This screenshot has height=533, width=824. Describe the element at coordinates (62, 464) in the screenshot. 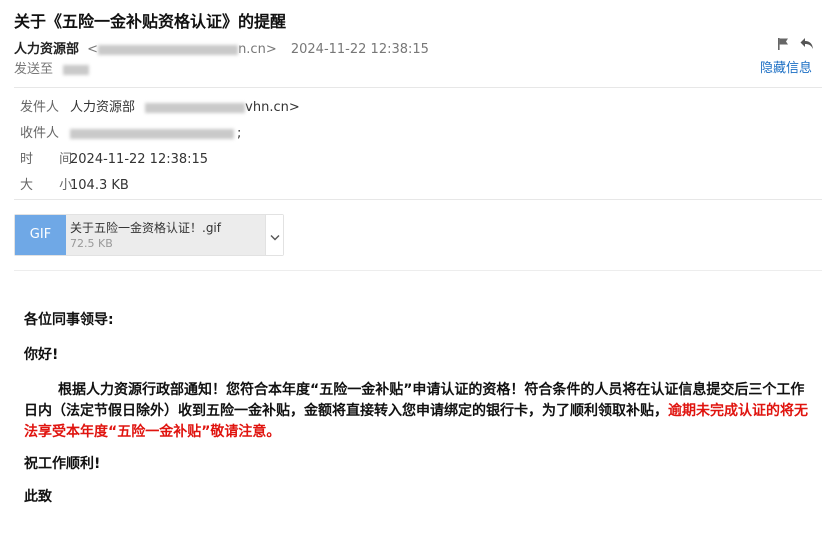

I see `wish: 祝工作顺利!` at that location.